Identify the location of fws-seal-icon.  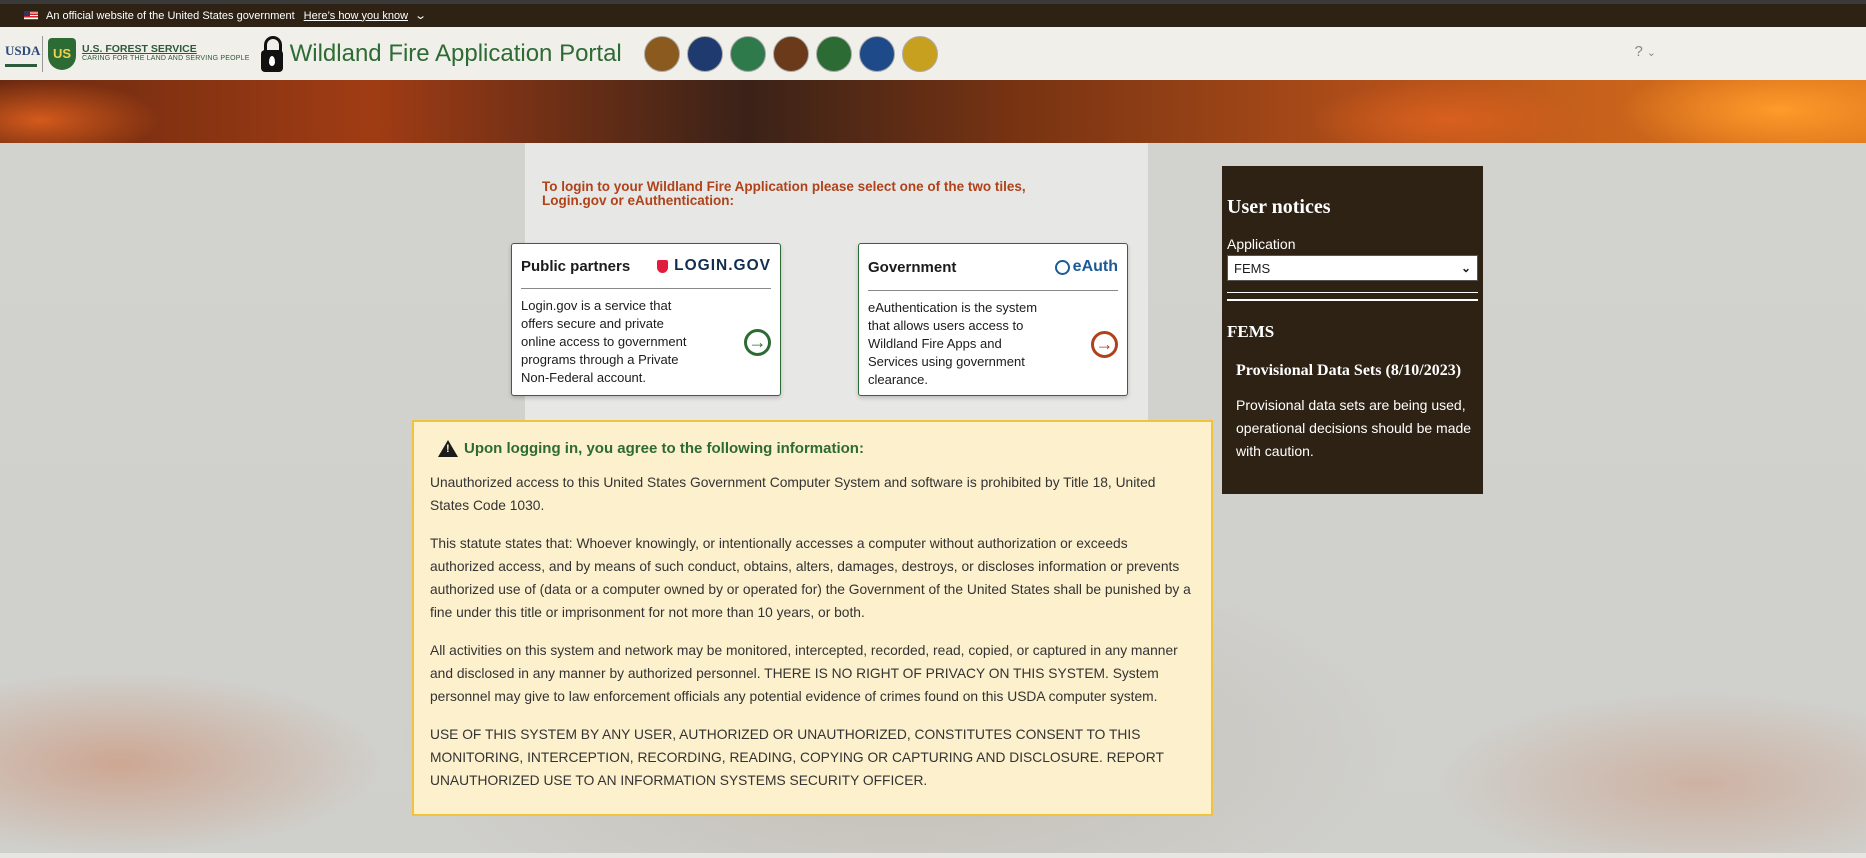
(919, 53).